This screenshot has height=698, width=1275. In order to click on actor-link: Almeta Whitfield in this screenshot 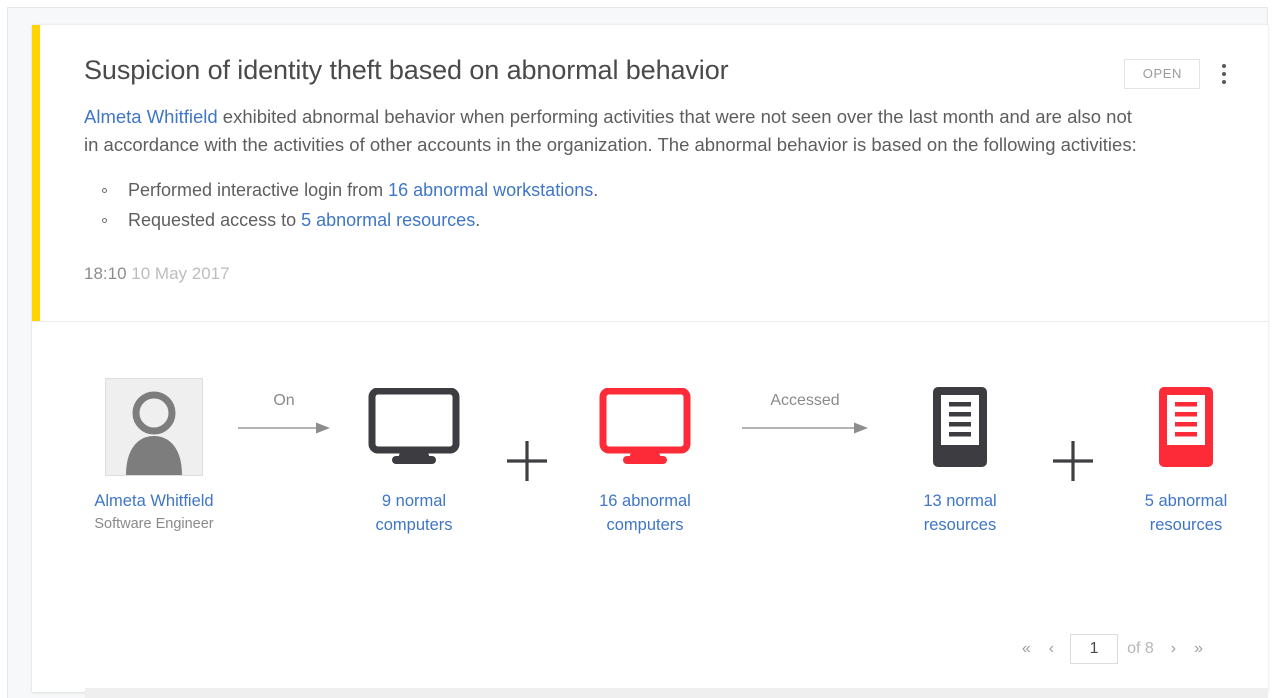, I will do `click(151, 116)`.